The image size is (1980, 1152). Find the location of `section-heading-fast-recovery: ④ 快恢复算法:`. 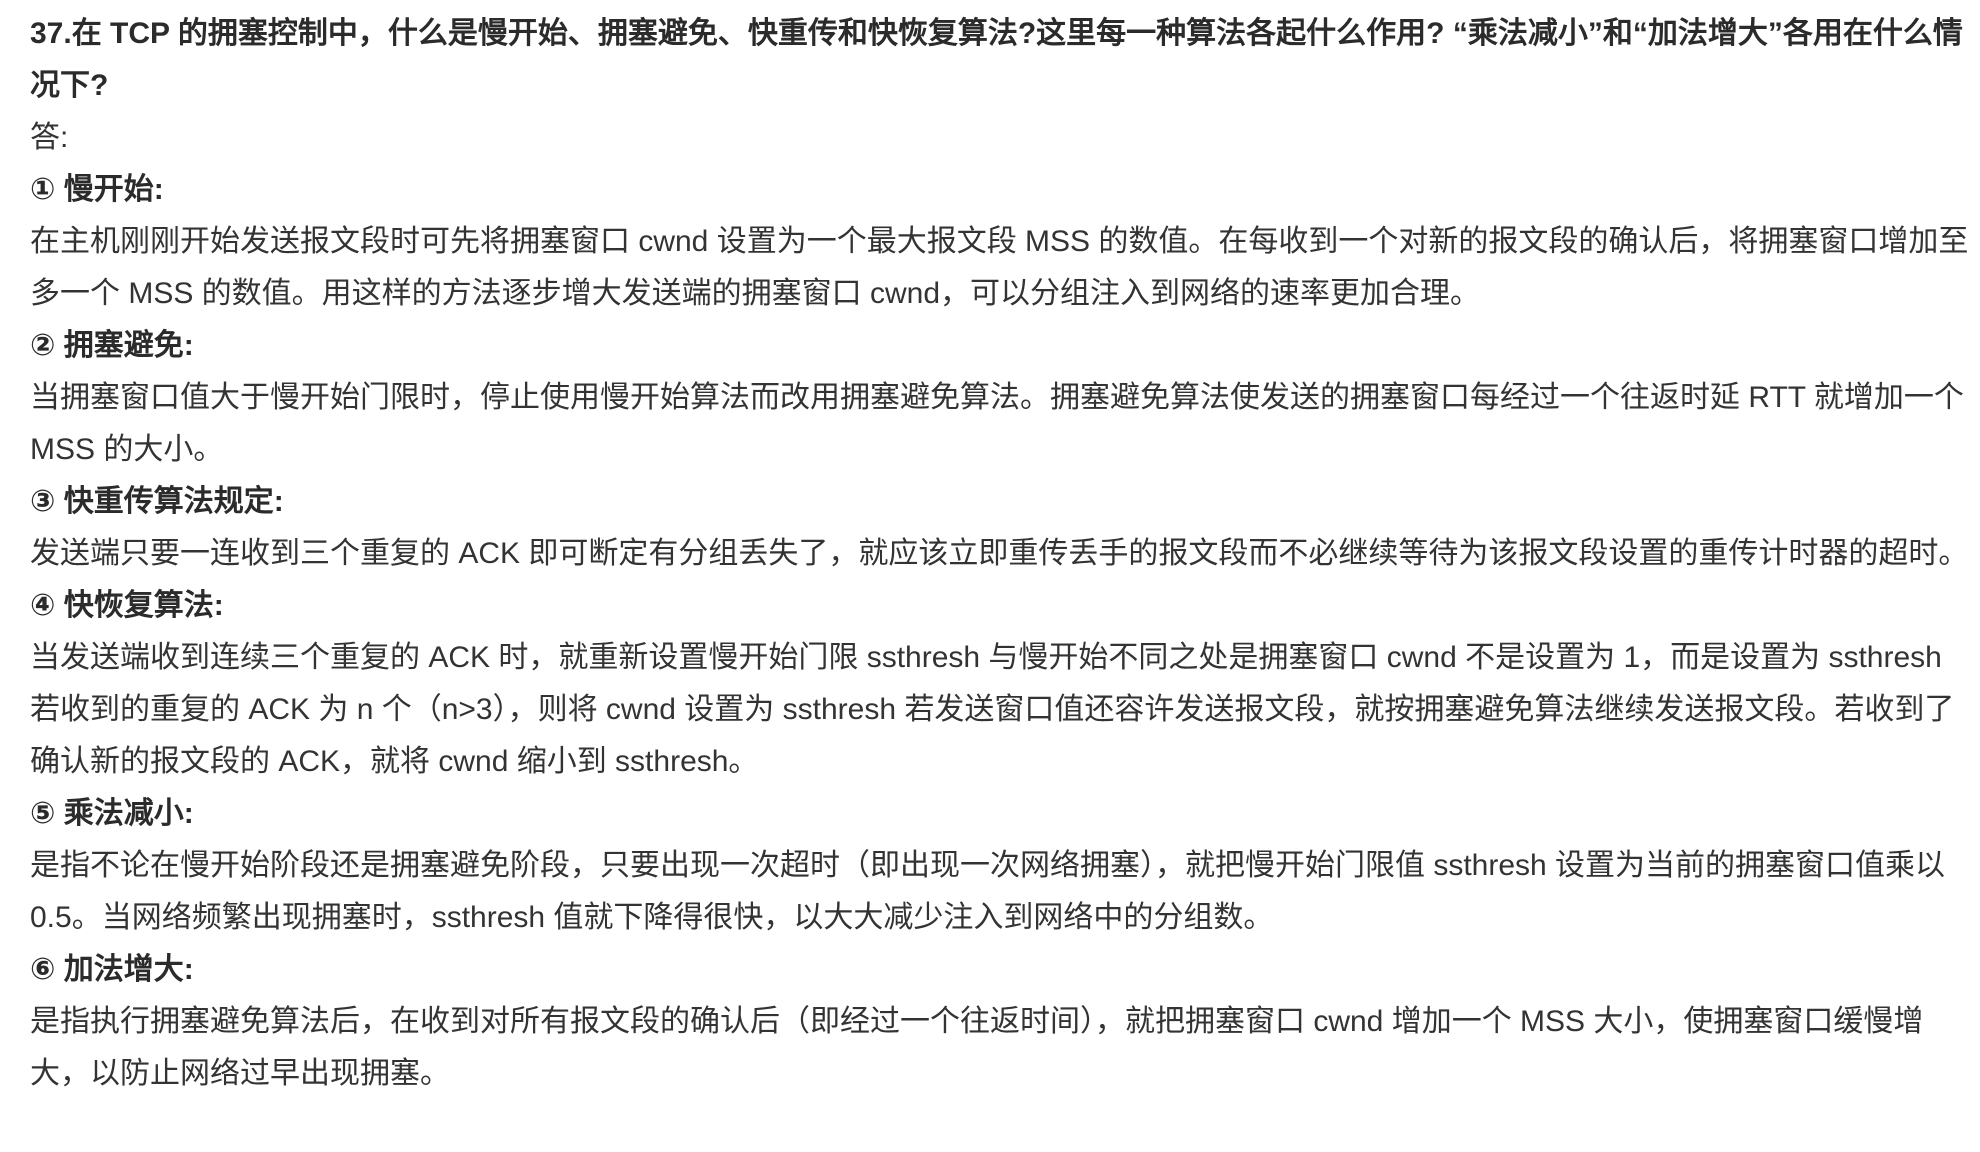

section-heading-fast-recovery: ④ 快恢复算法: is located at coordinates (127, 605).